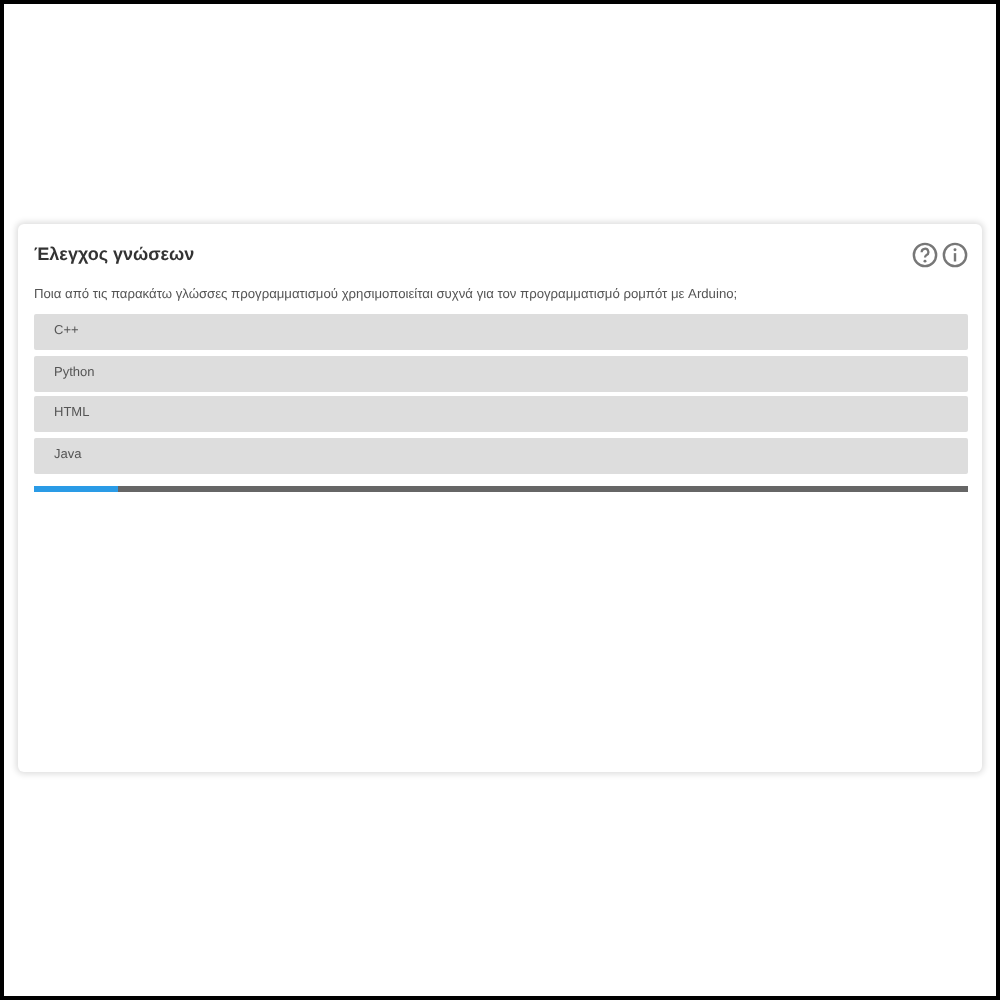 The image size is (1000, 1000). I want to click on help-icon, so click(925, 254).